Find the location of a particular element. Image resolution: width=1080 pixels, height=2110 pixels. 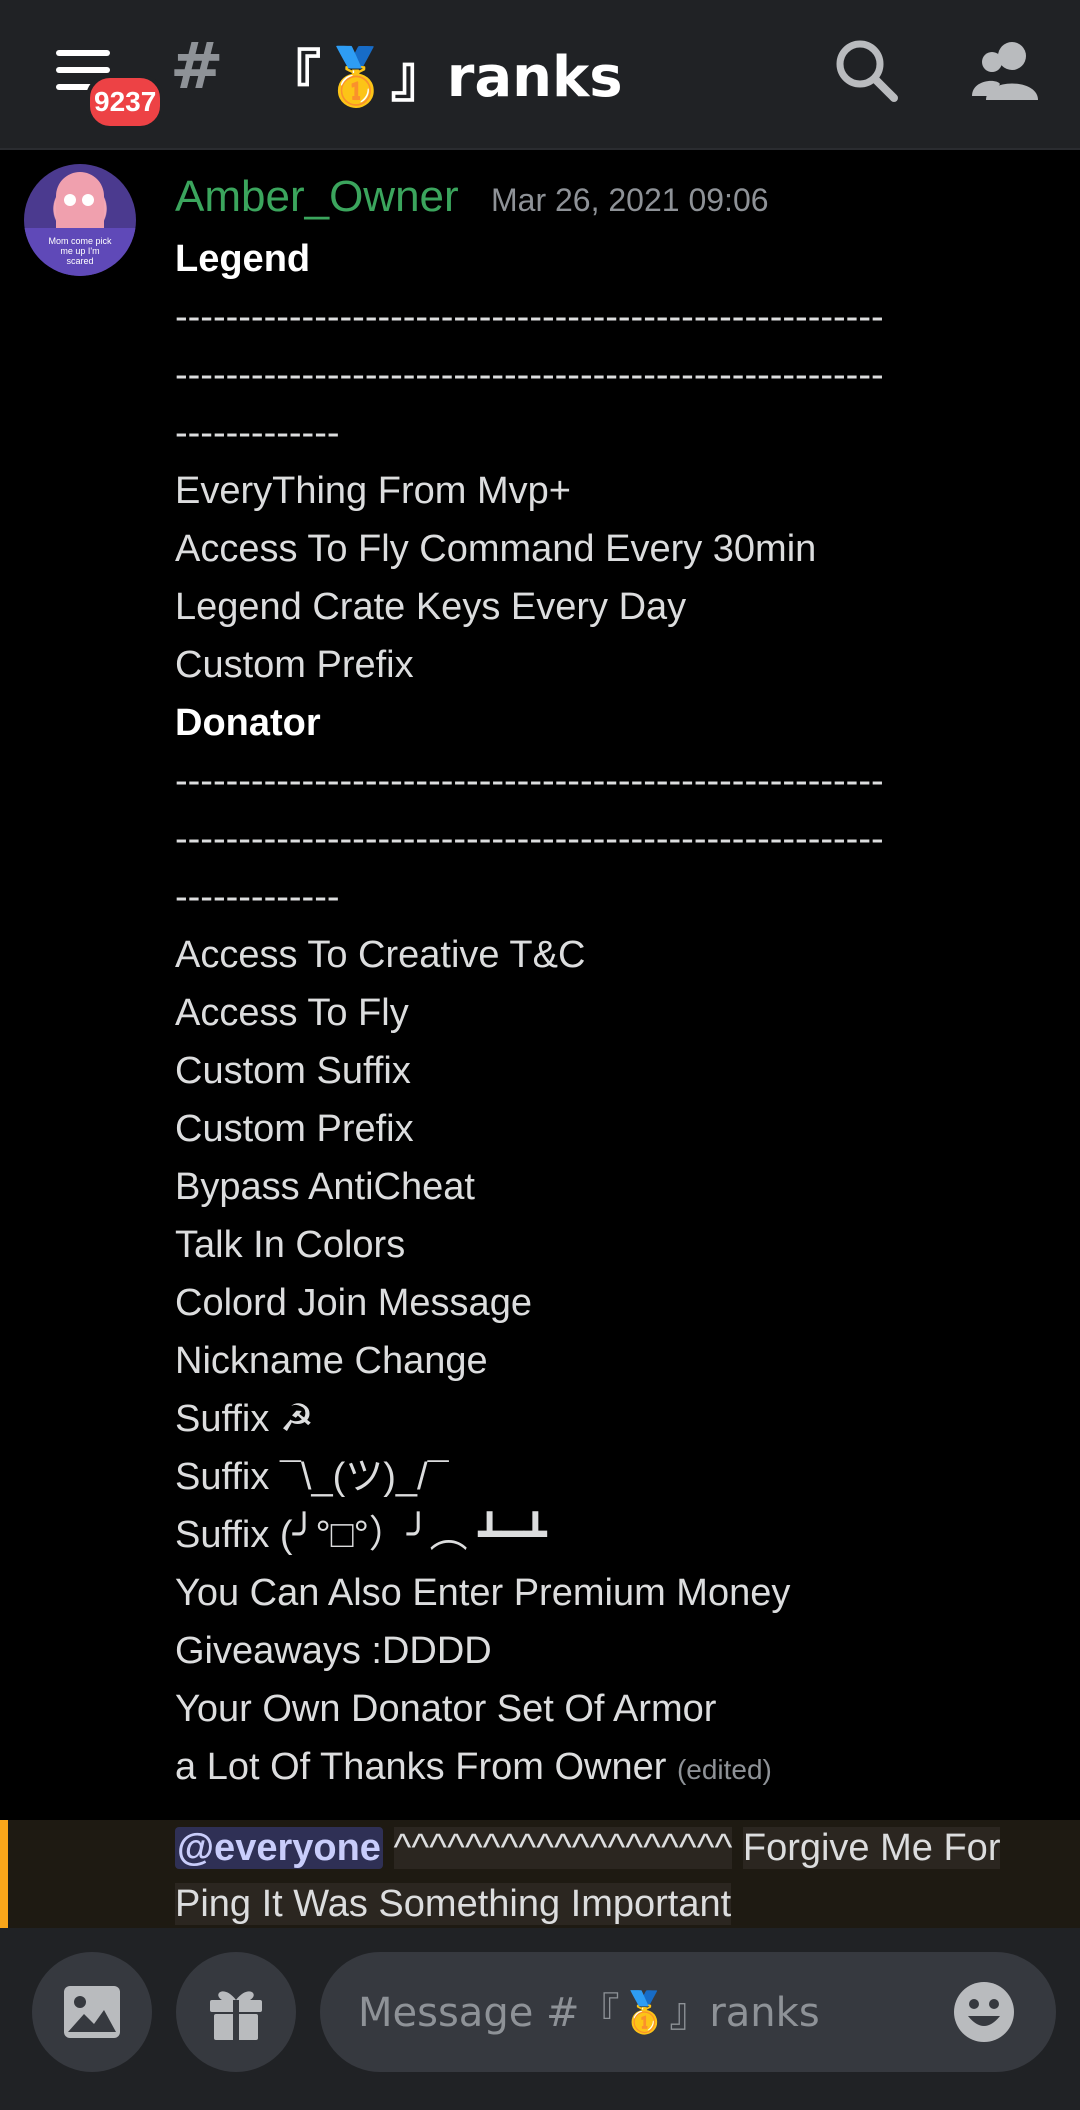

mention-message-part1: Forgive Me For is located at coordinates (871, 1848).